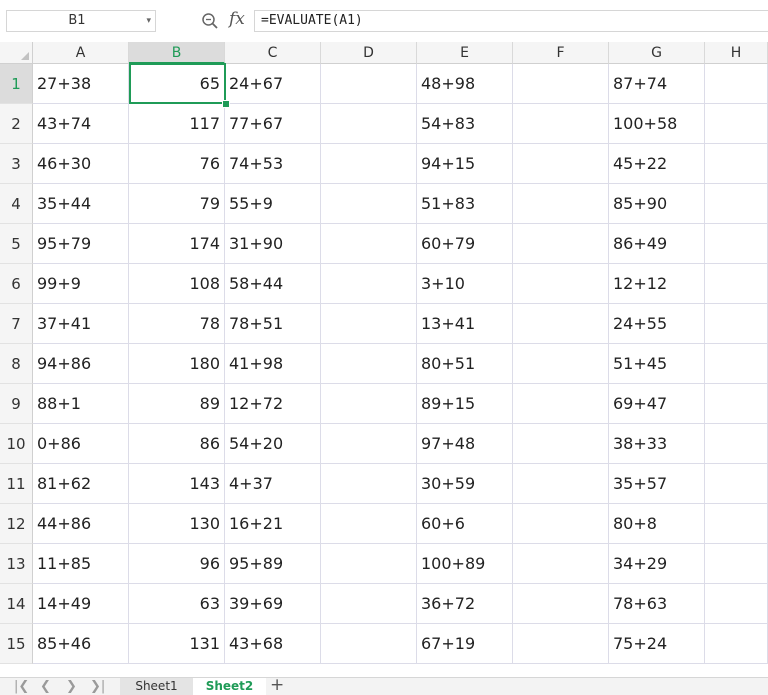  Describe the element at coordinates (369, 404) in the screenshot. I see `cell-d9` at that location.